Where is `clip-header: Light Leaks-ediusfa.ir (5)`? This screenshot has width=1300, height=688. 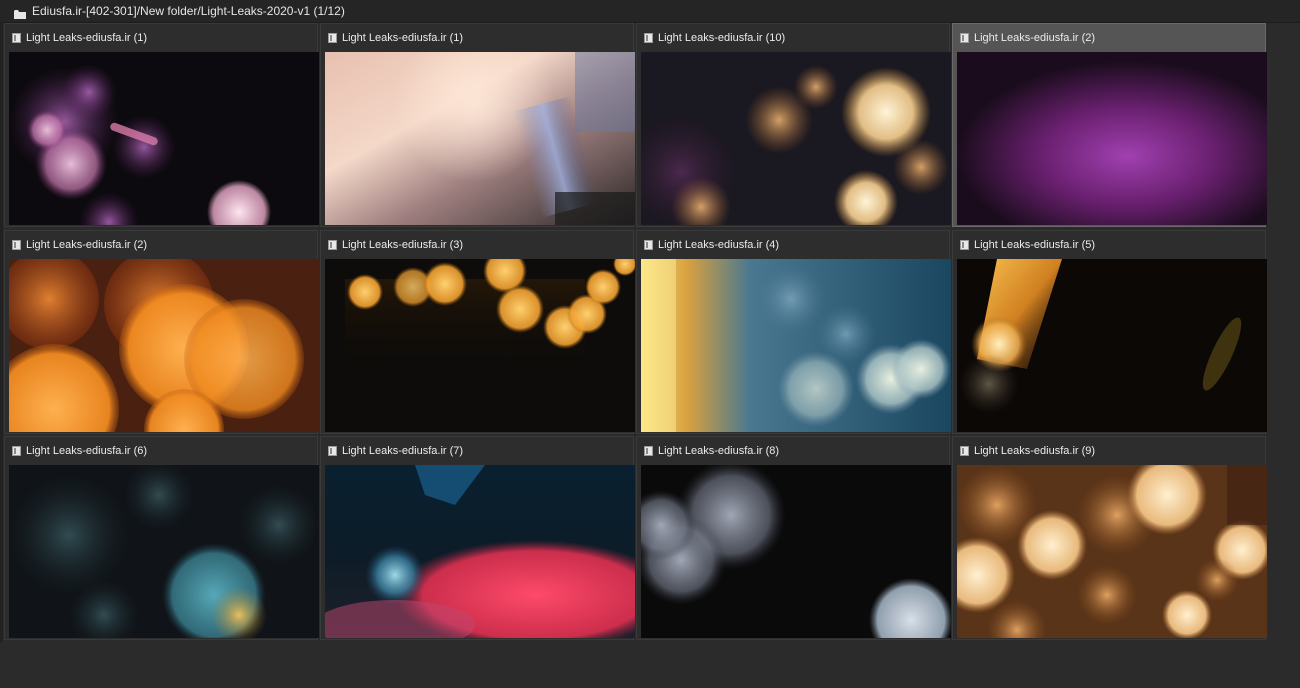 clip-header: Light Leaks-ediusfa.ir (5) is located at coordinates (1109, 244).